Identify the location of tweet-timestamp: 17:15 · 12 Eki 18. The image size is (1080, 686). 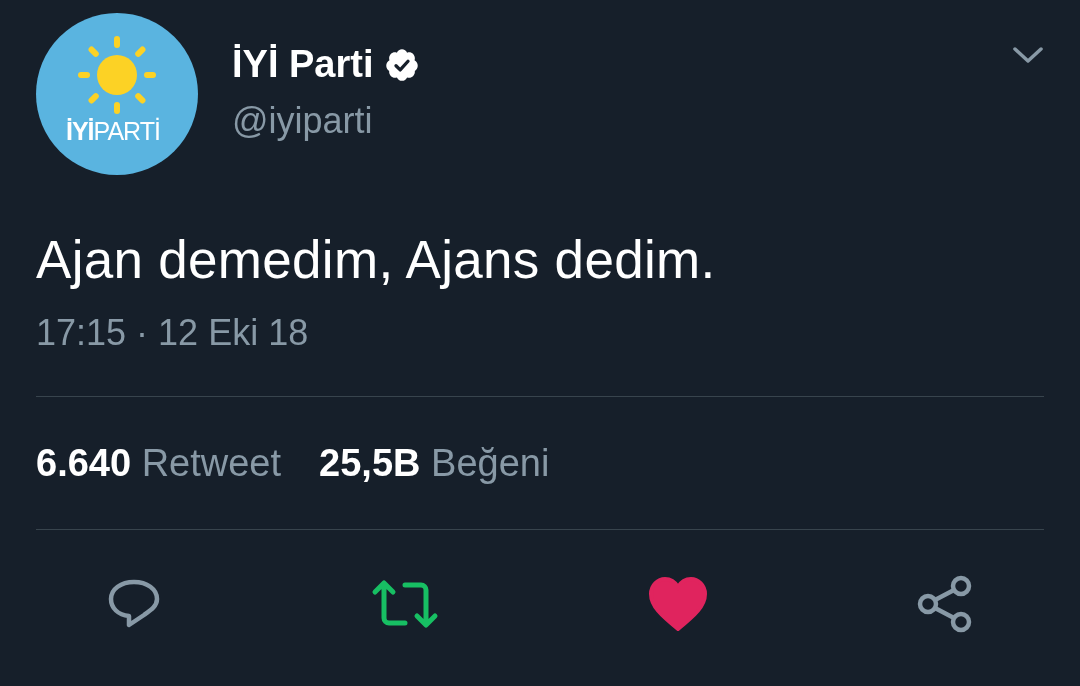
(173, 333).